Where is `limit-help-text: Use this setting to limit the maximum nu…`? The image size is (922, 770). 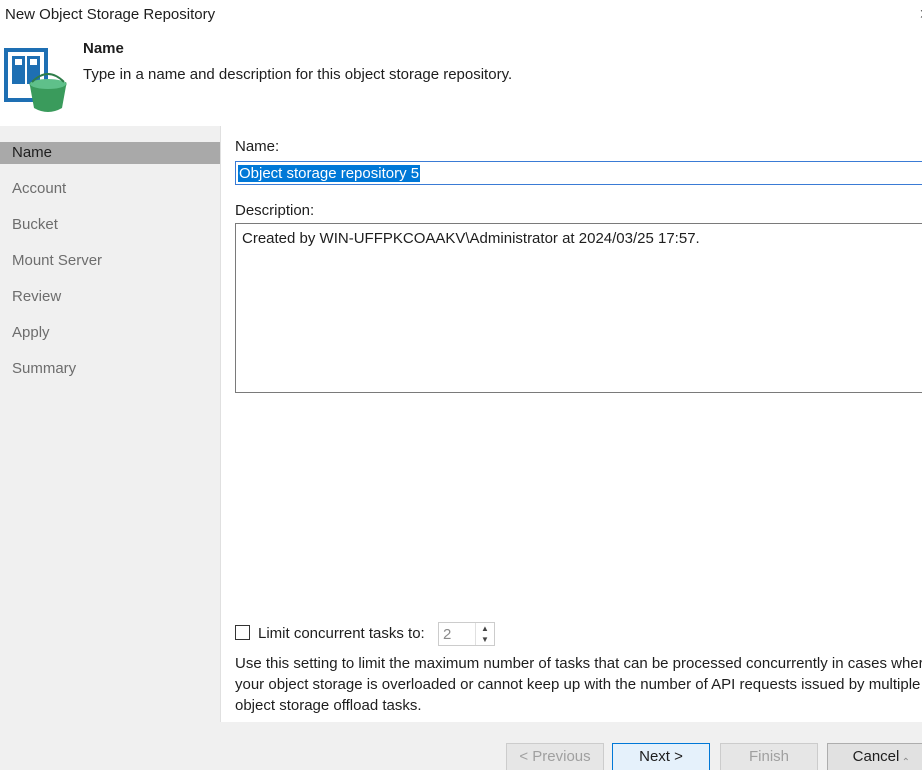 limit-help-text: Use this setting to limit the maximum nu… is located at coordinates (578, 684).